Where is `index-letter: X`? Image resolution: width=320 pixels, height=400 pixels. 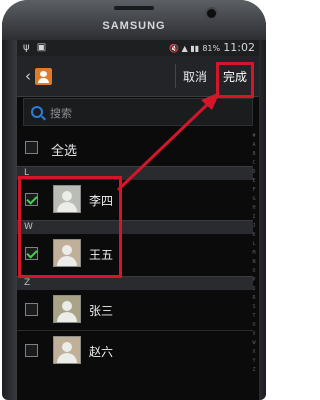 index-letter: X is located at coordinates (254, 352).